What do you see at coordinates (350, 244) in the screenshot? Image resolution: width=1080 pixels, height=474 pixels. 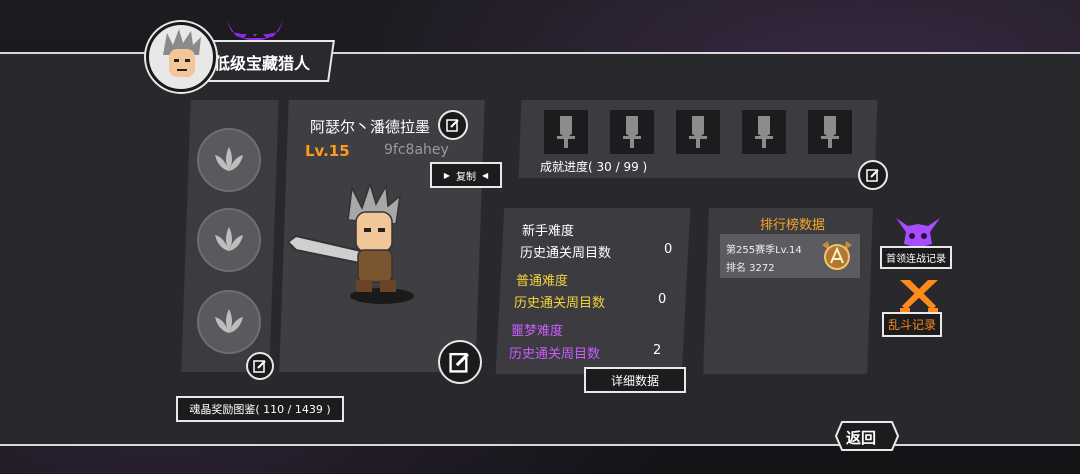 I see `character-sprite` at bounding box center [350, 244].